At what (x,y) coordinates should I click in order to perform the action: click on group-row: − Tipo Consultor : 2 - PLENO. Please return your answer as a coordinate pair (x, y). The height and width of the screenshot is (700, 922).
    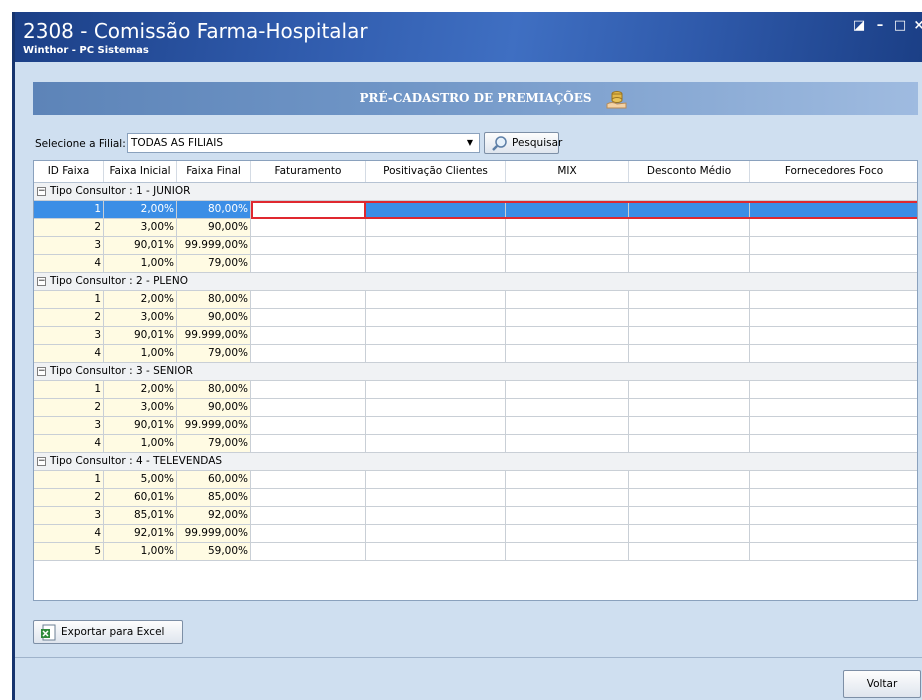
    Looking at the image, I should click on (475, 282).